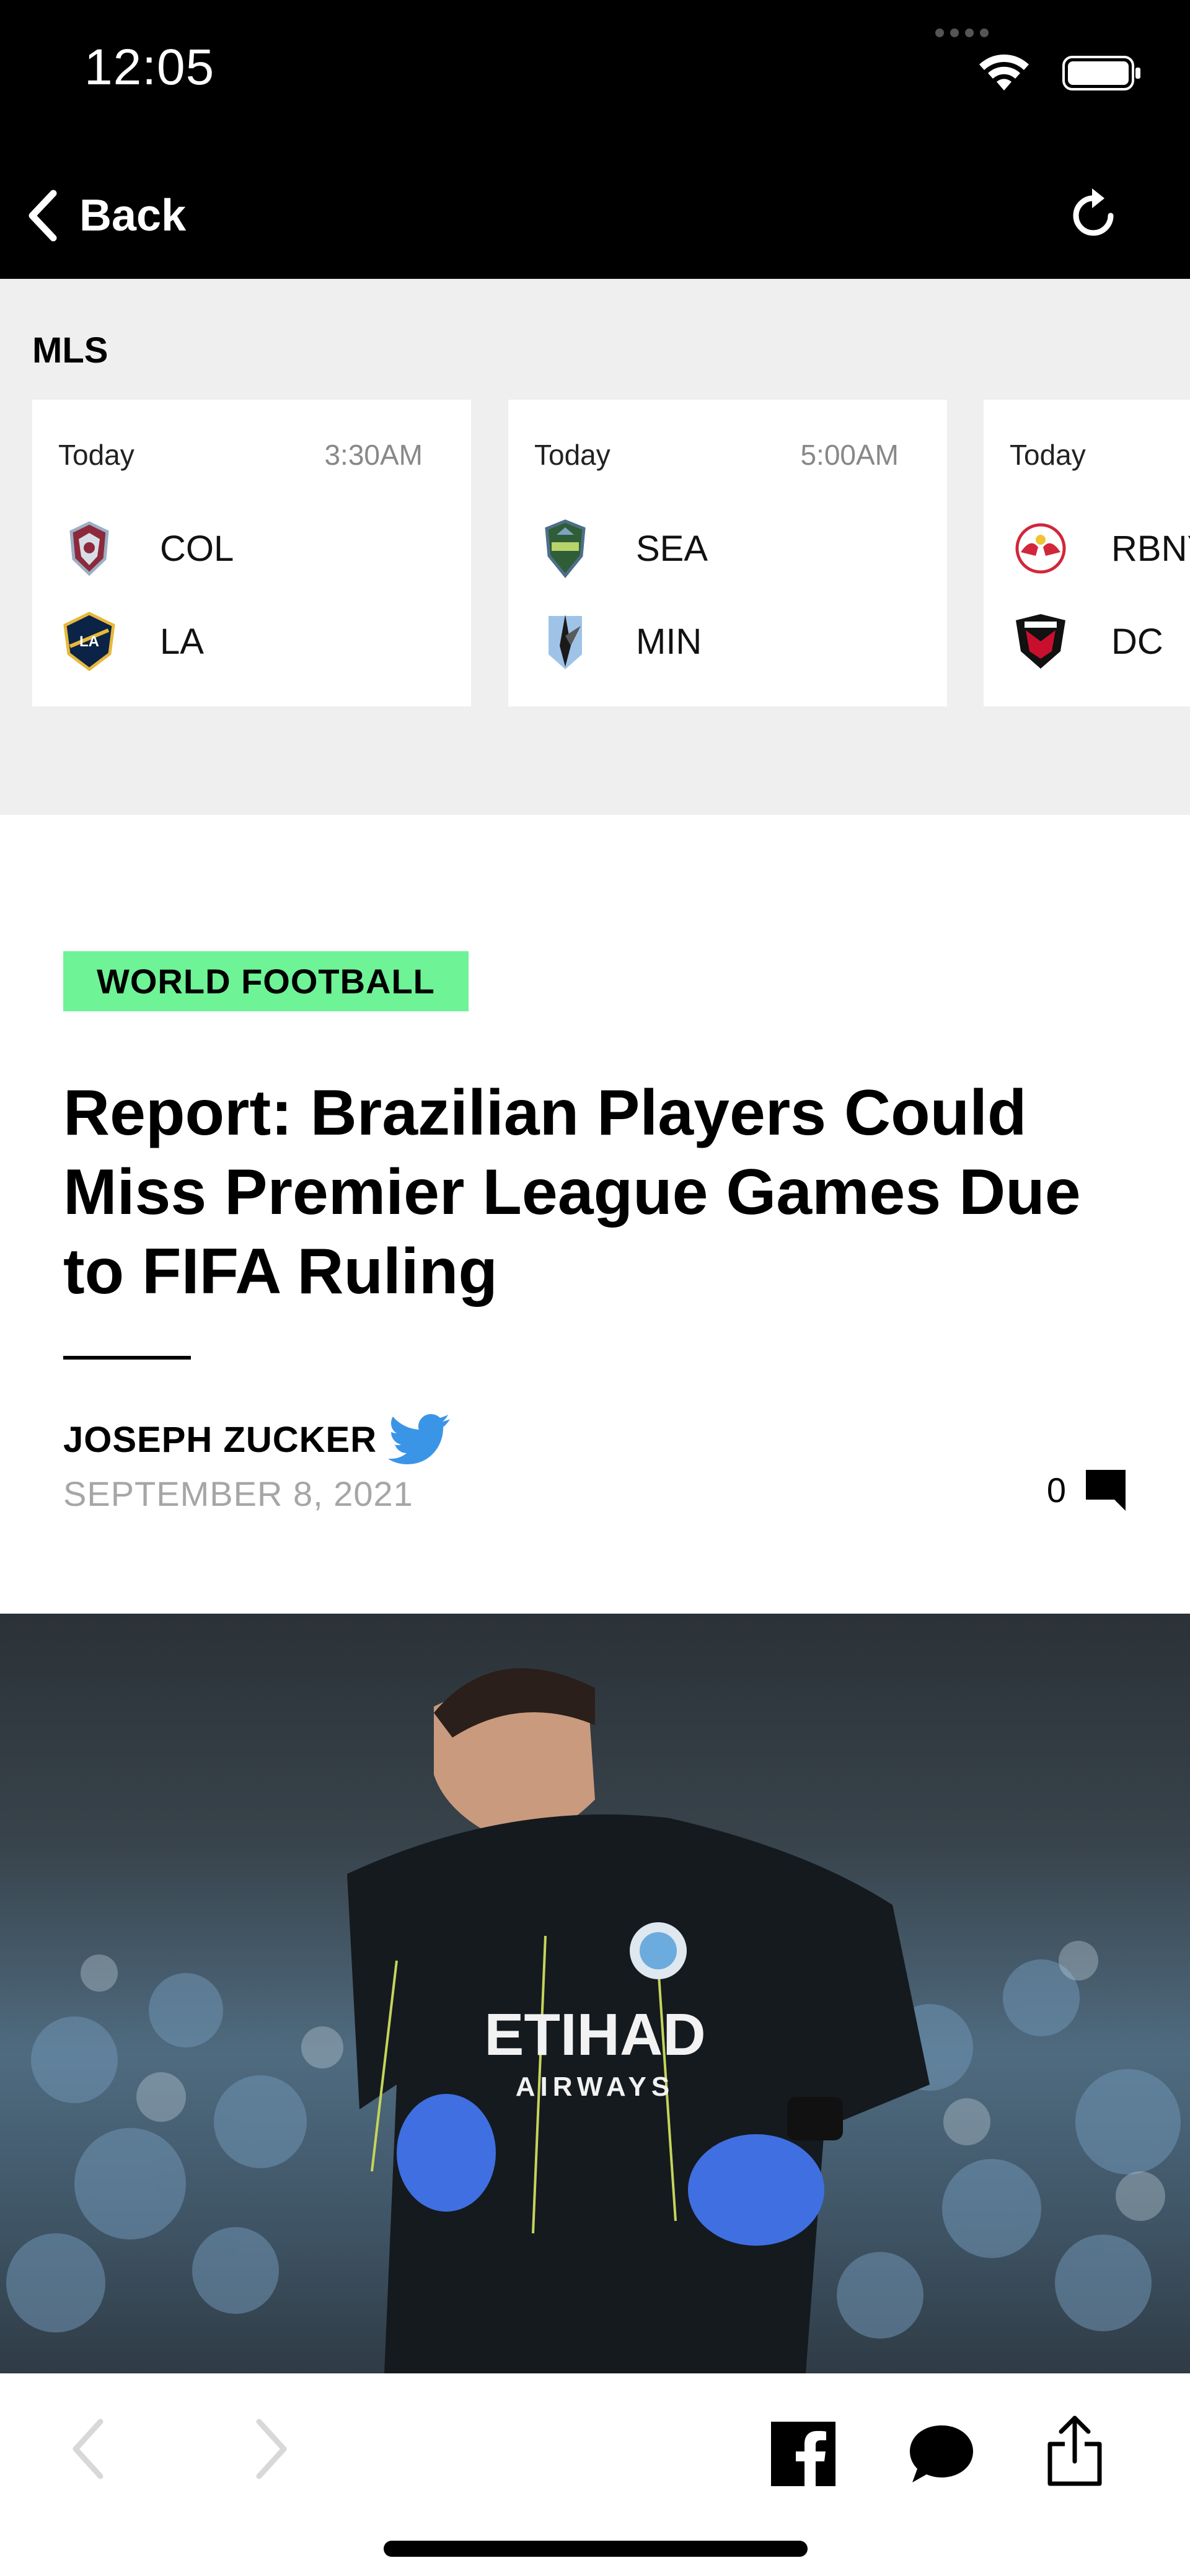  I want to click on back-button: Back, so click(106, 216).